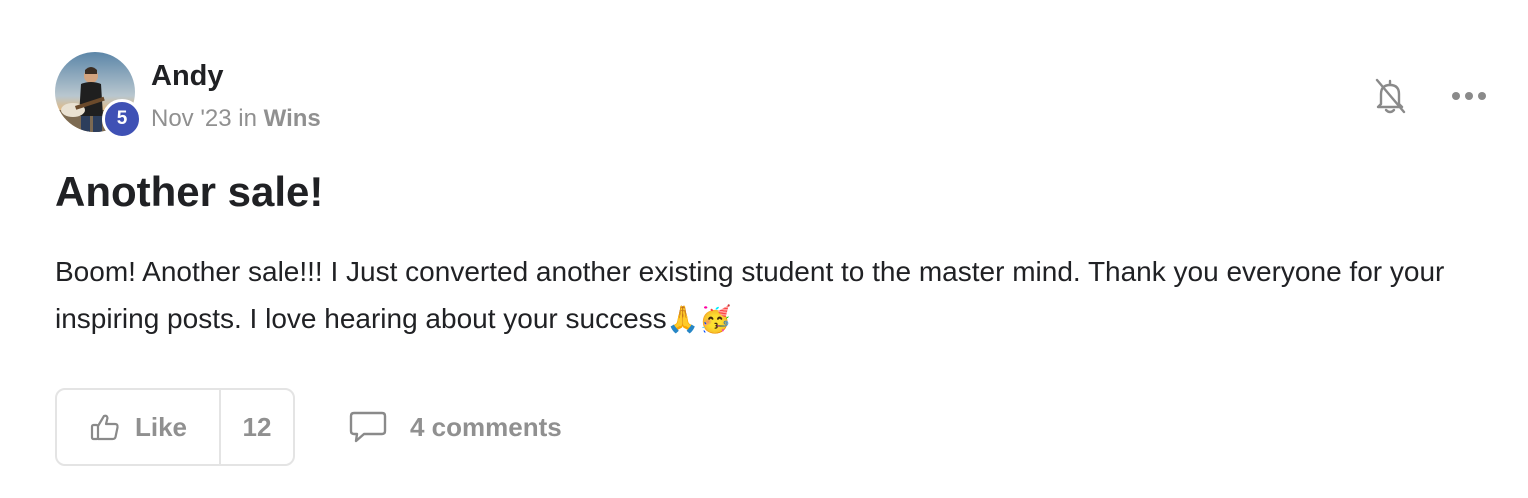  I want to click on like-count: 12, so click(257, 427).